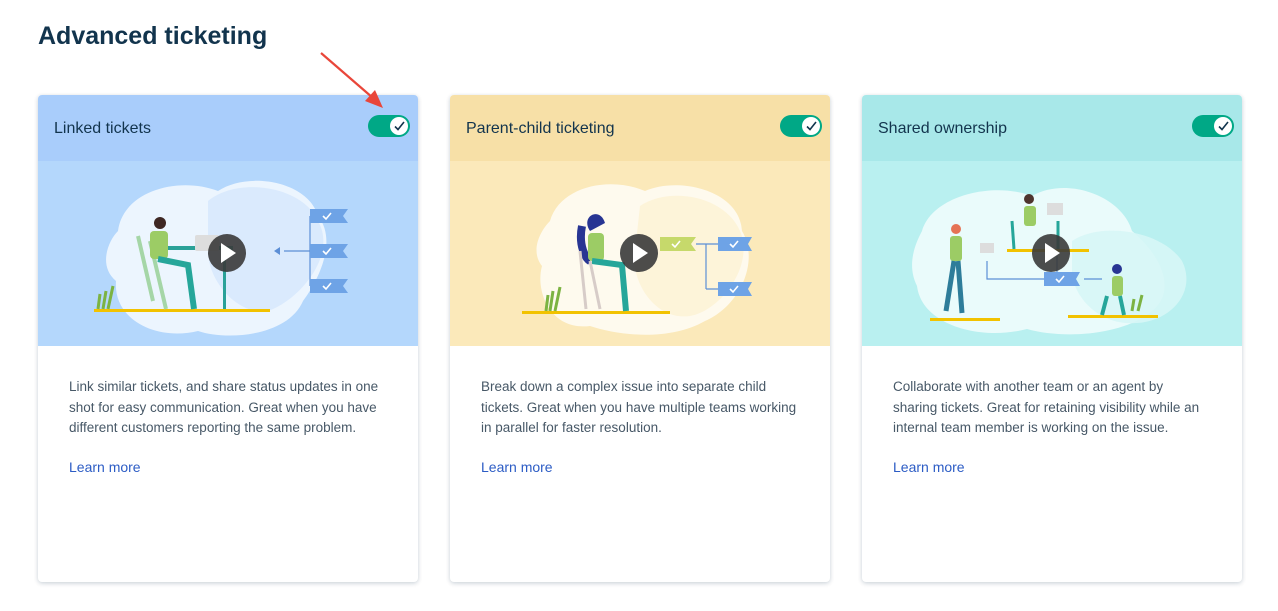 The image size is (1278, 611). I want to click on page-title: Advanced ticketing, so click(153, 36).